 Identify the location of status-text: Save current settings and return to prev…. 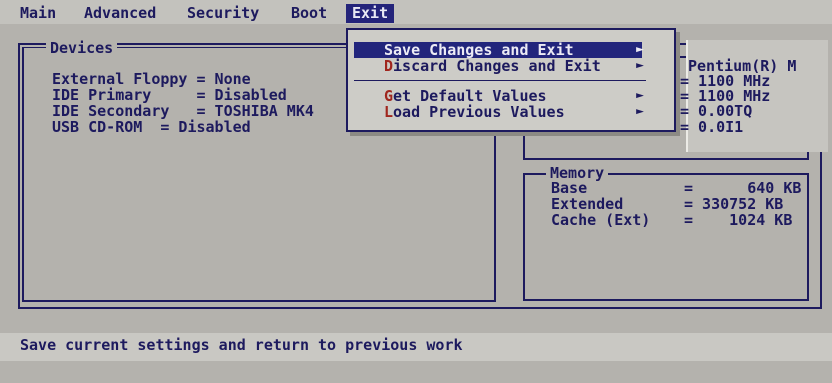
(241, 345).